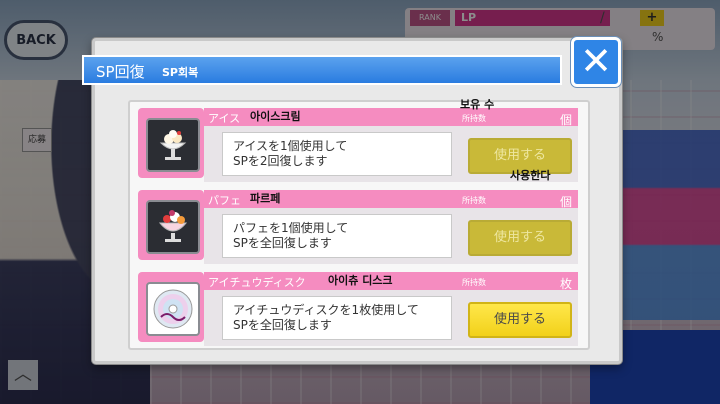 This screenshot has width=720, height=404. Describe the element at coordinates (290, 146) in the screenshot. I see `description-line: アイスを1個使用して` at that location.